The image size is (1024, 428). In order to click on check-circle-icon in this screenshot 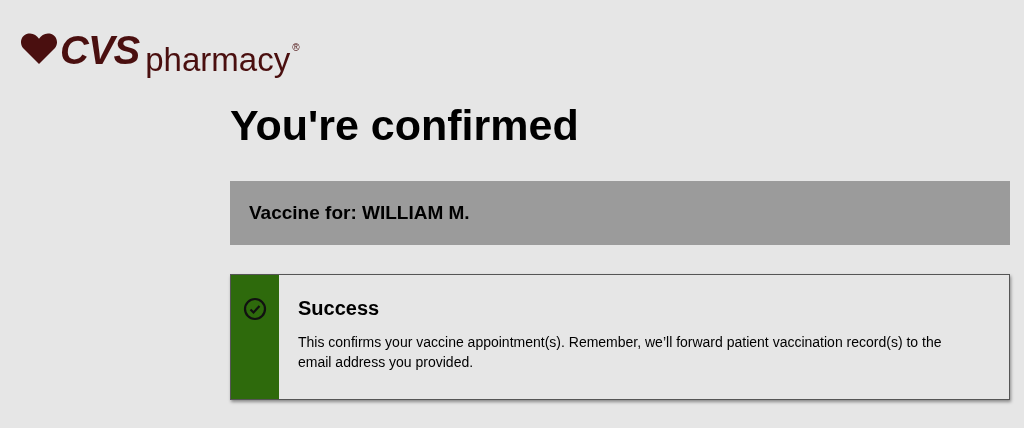, I will do `click(255, 309)`.